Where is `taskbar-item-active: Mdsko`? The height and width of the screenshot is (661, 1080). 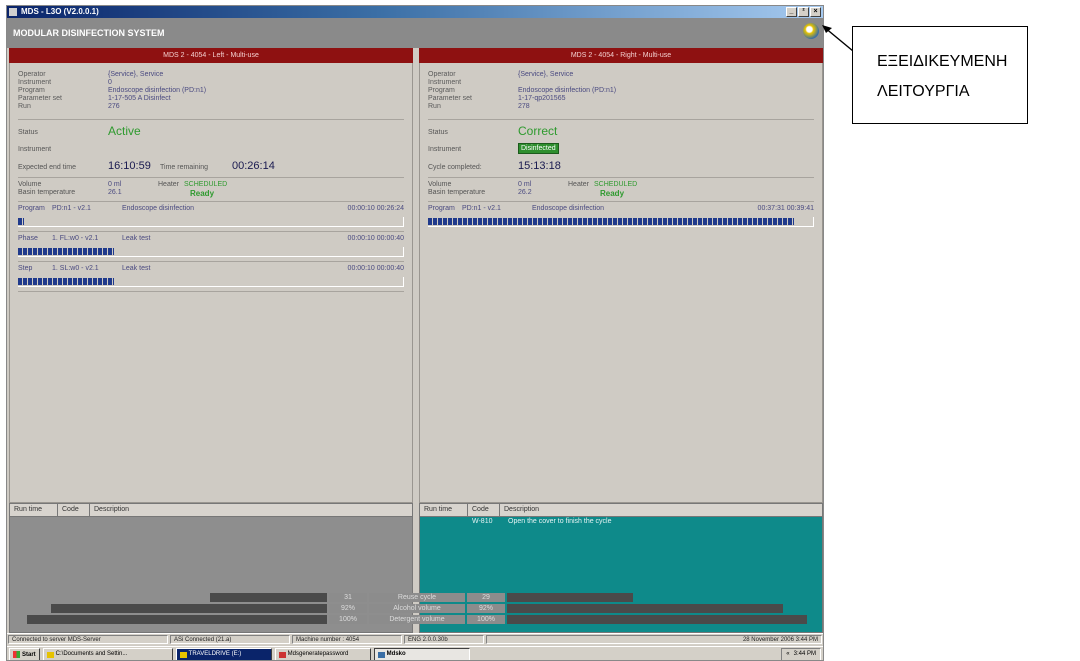
taskbar-item-active: Mdsko is located at coordinates (421, 654).